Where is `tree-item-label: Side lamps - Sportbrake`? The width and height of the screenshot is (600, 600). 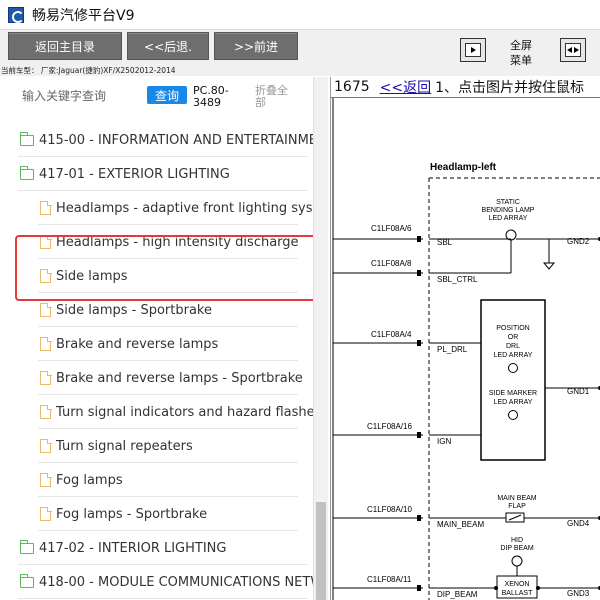
tree-item-label: Side lamps - Sportbrake is located at coordinates (134, 310).